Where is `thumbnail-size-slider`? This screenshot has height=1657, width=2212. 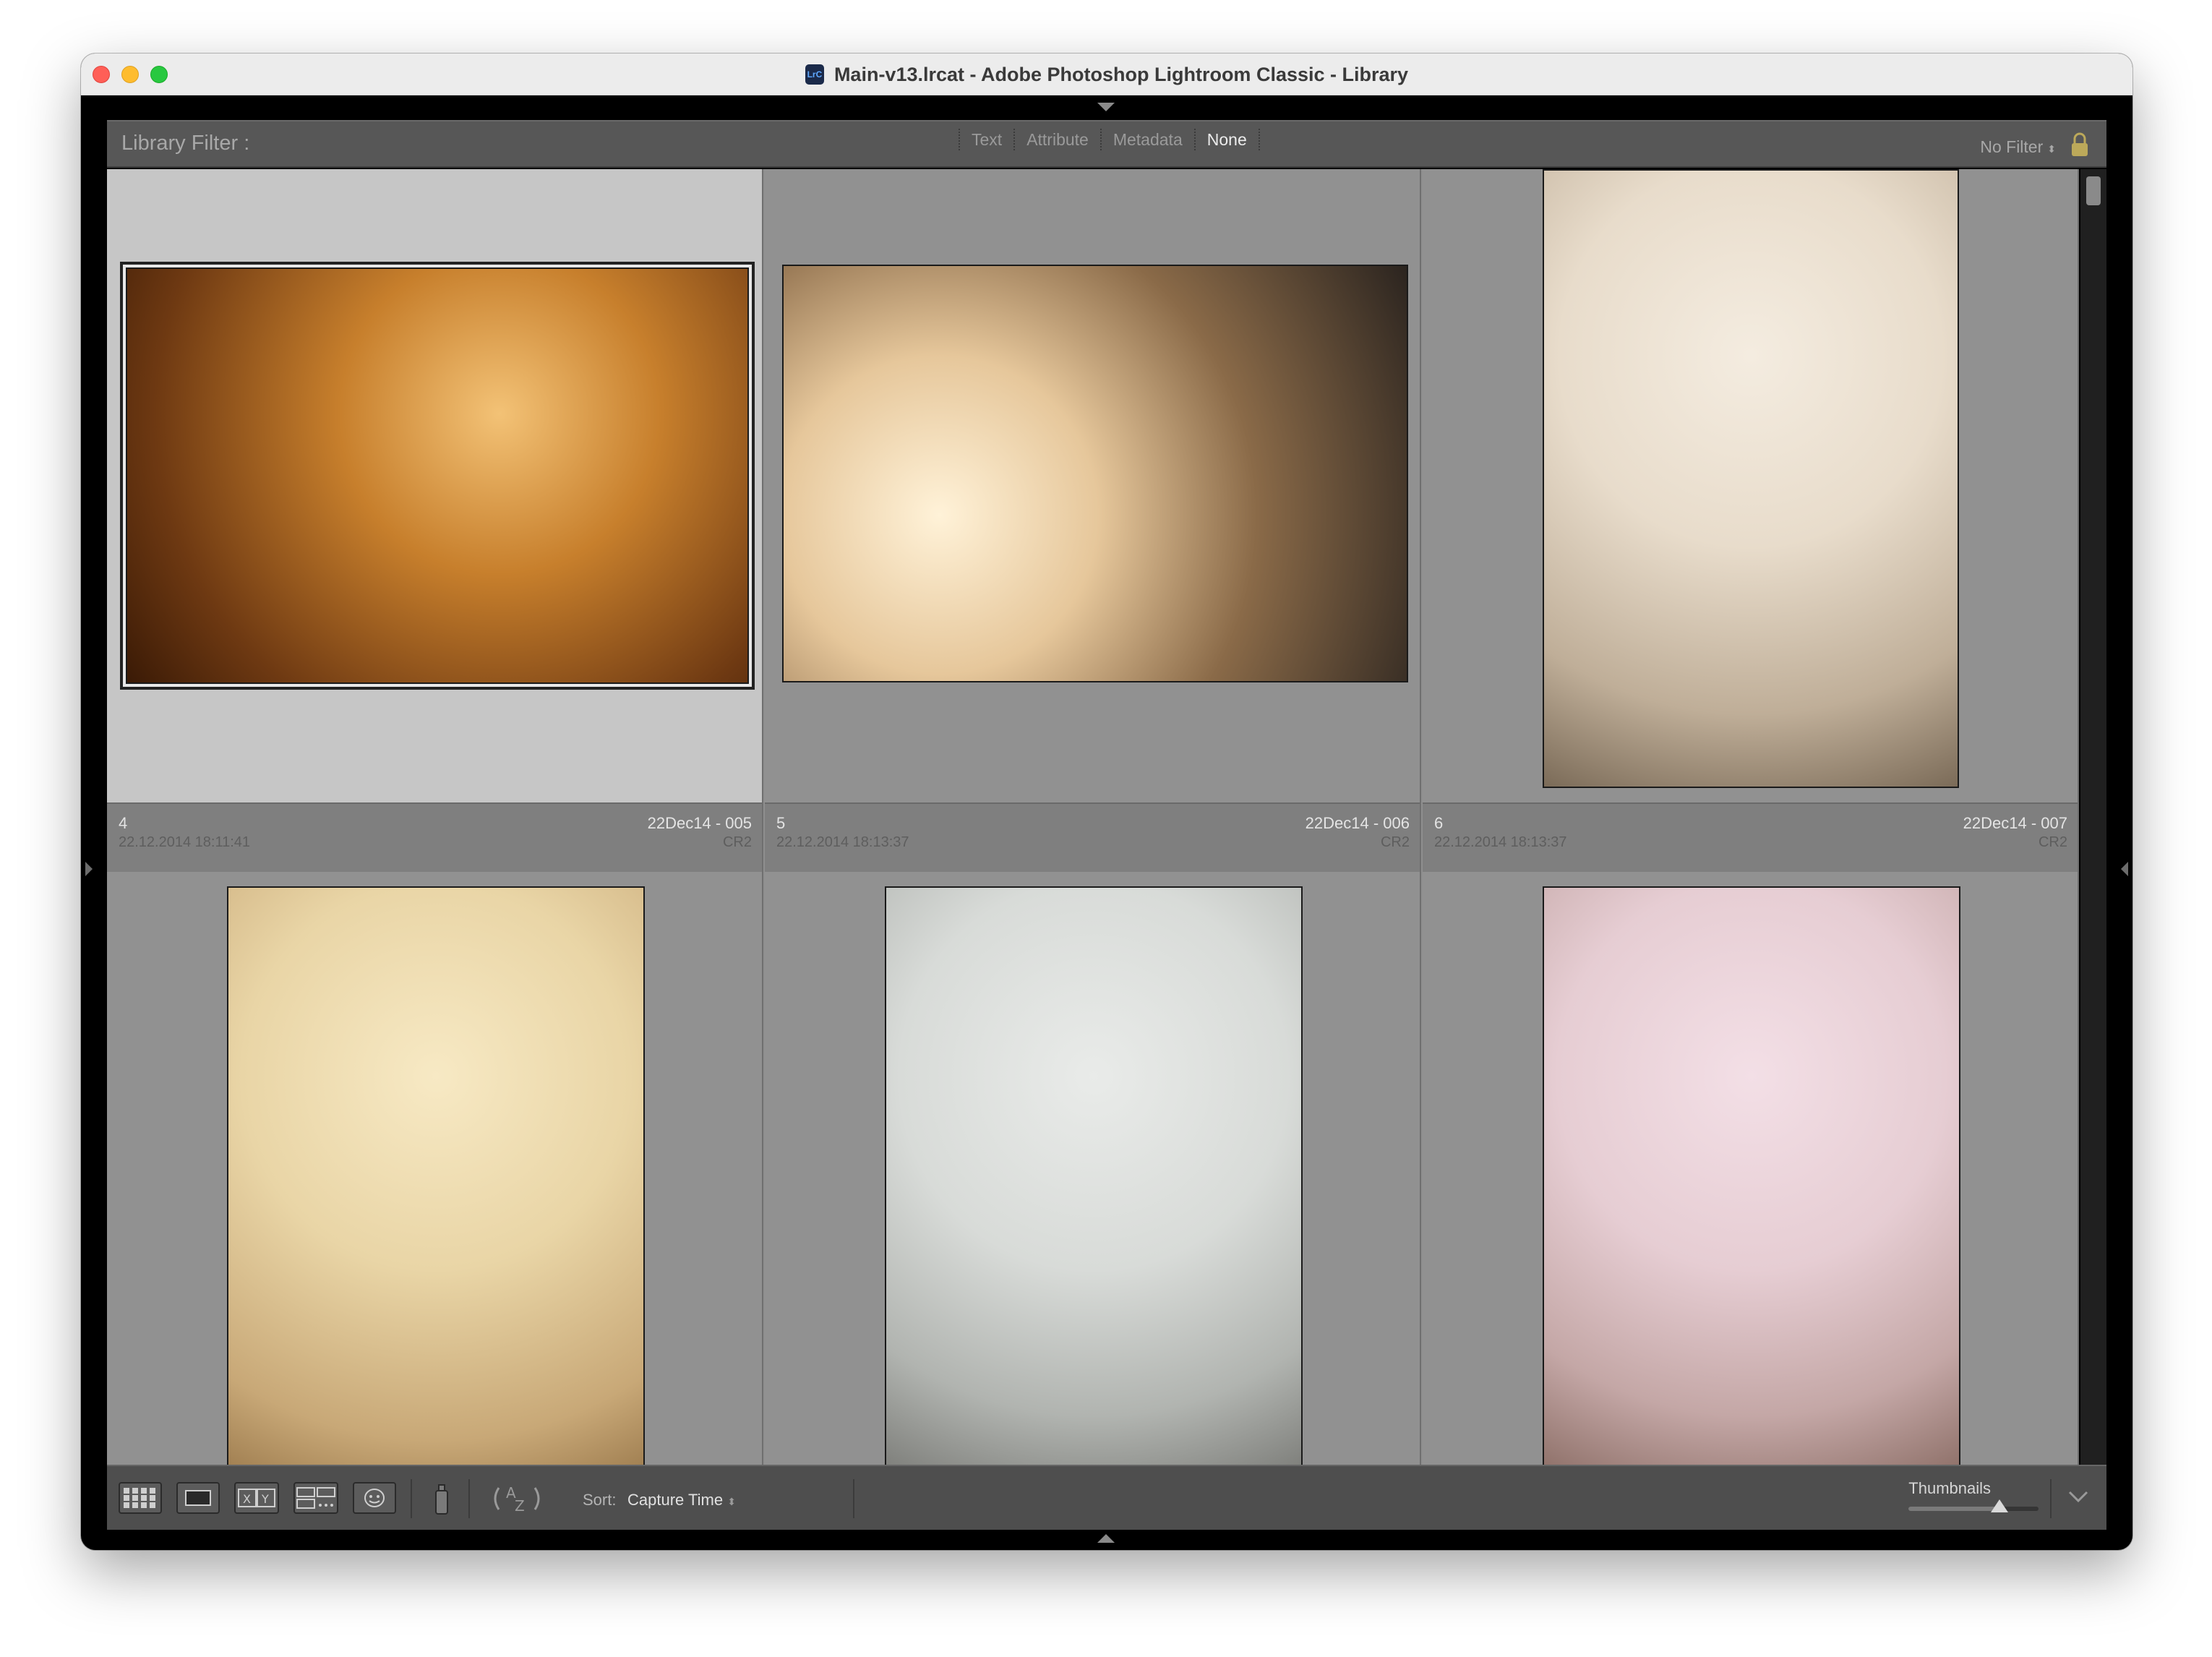
thumbnail-size-slider is located at coordinates (1974, 1506).